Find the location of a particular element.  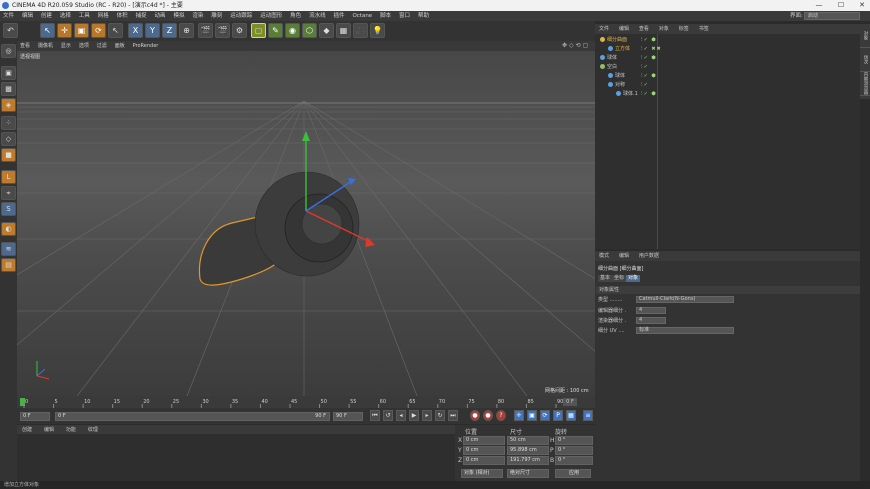

menu-animate: 动画 is located at coordinates (160, 16).